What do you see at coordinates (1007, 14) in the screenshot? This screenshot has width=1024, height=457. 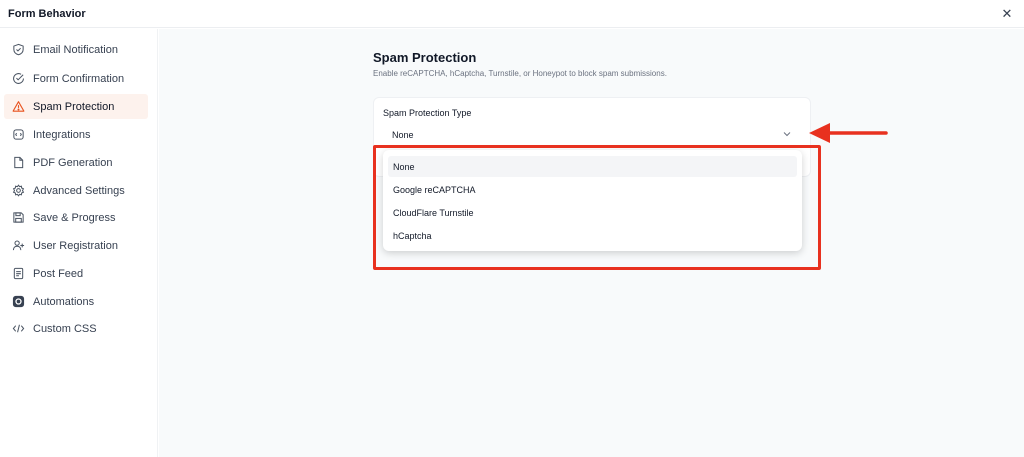 I see `close-icon: ✕` at bounding box center [1007, 14].